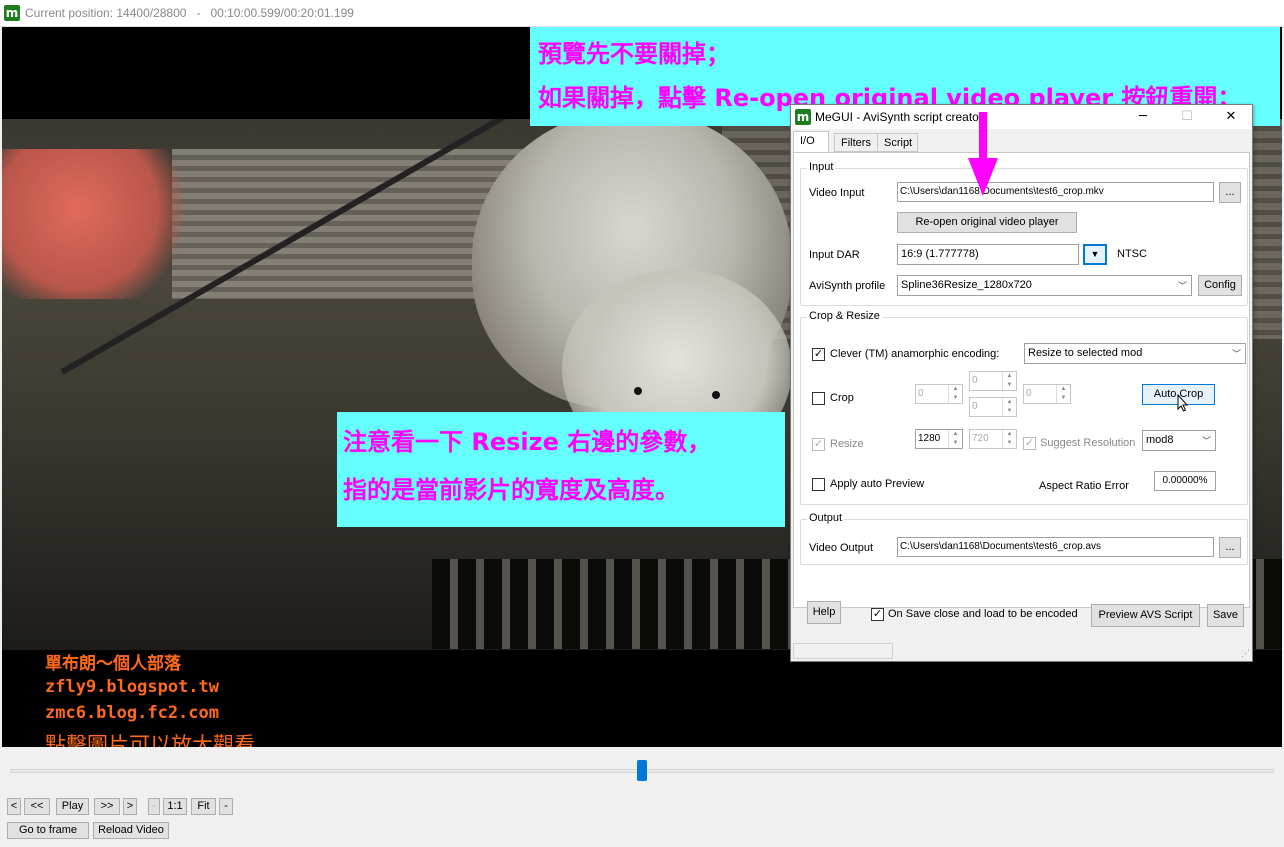 The width and height of the screenshot is (1284, 847). I want to click on watermark-line4: 點擊圖片可以放大觀看, so click(150, 740).